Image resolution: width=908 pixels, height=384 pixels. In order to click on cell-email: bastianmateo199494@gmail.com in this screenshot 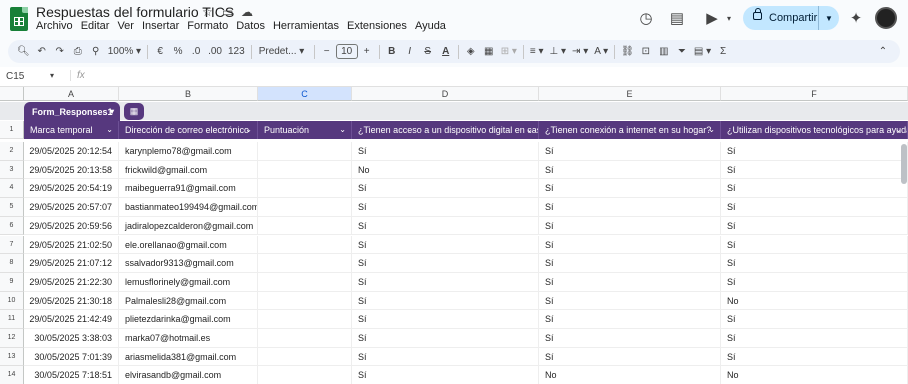, I will do `click(188, 207)`.